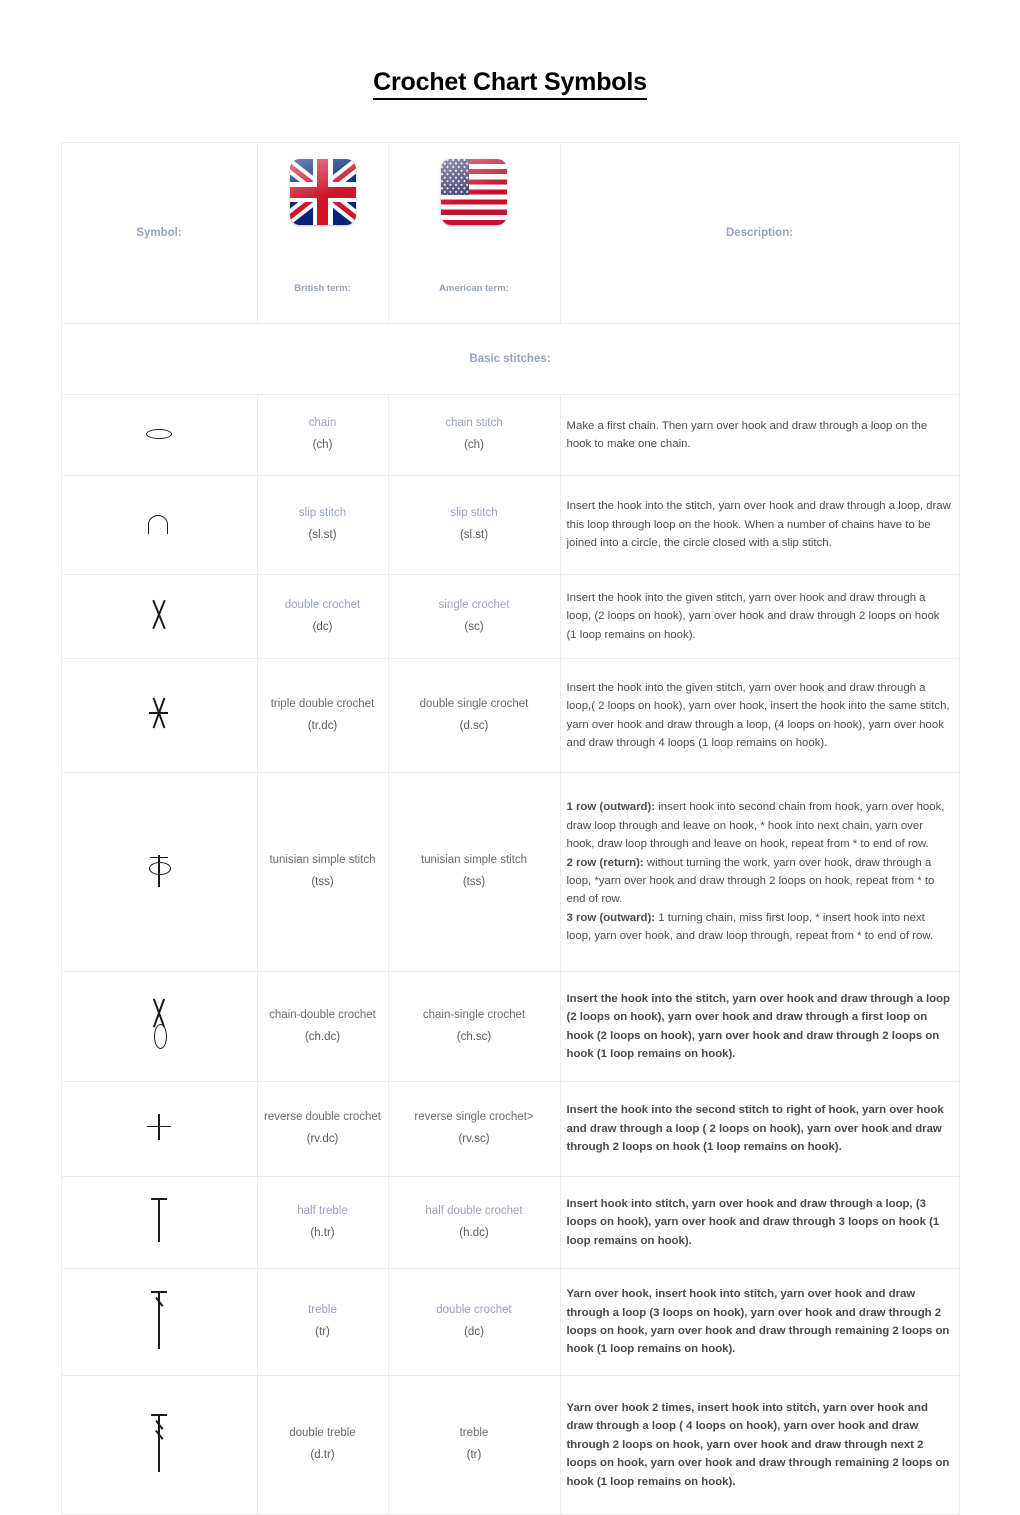 Image resolution: width=1020 pixels, height=1515 pixels. I want to click on american-term-name: reverse single crochet>, so click(474, 1117).